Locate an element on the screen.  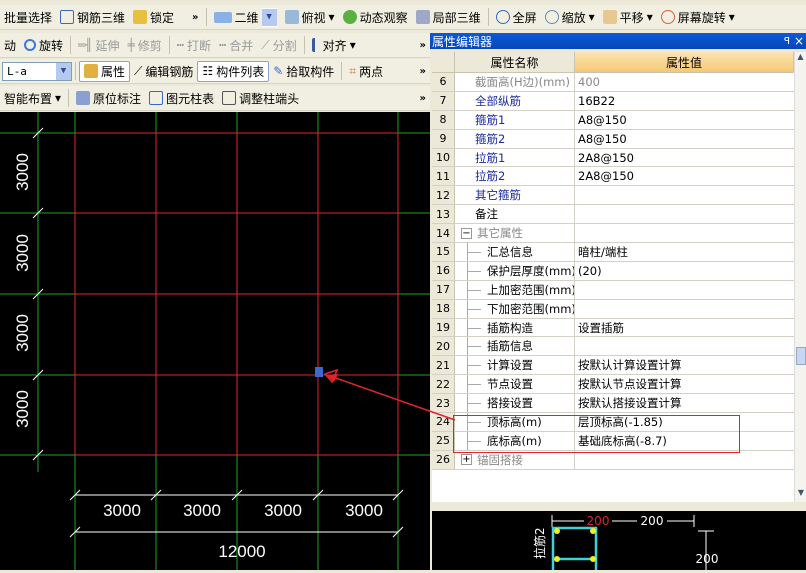
rebar-3d-button: 钢筋三维 is located at coordinates (92, 17).